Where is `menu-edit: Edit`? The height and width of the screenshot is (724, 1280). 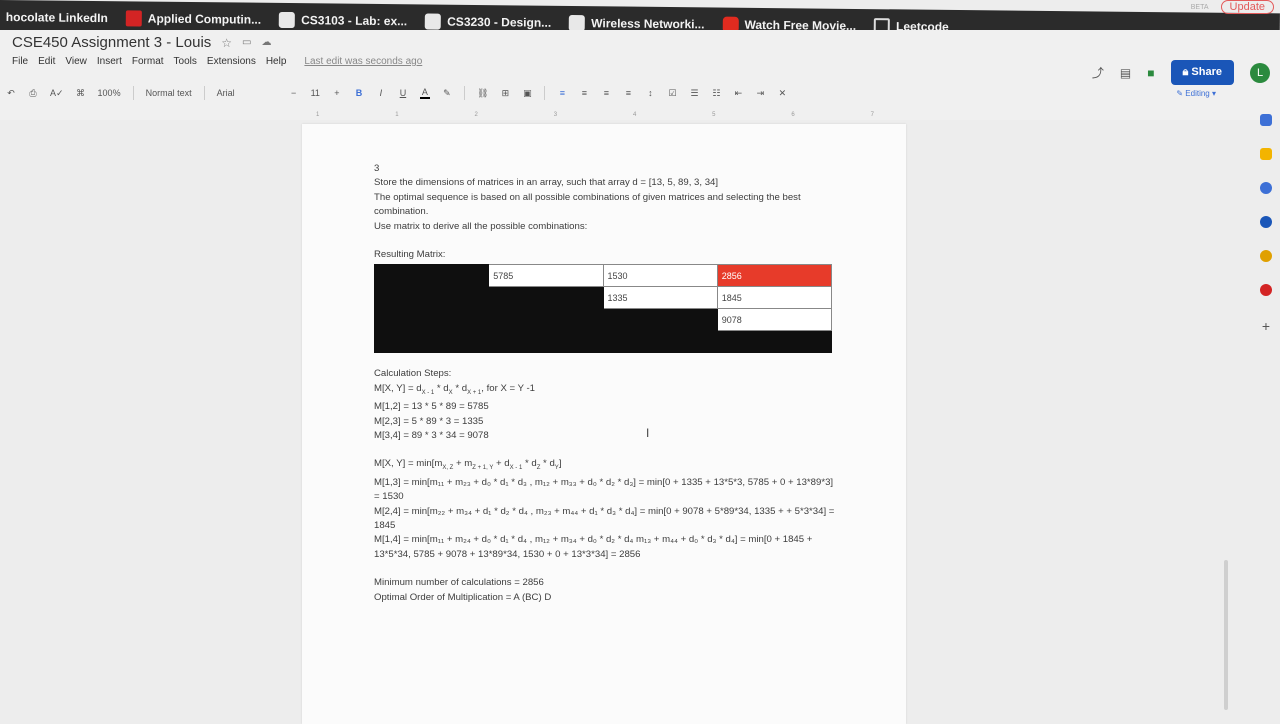 menu-edit: Edit is located at coordinates (46, 61).